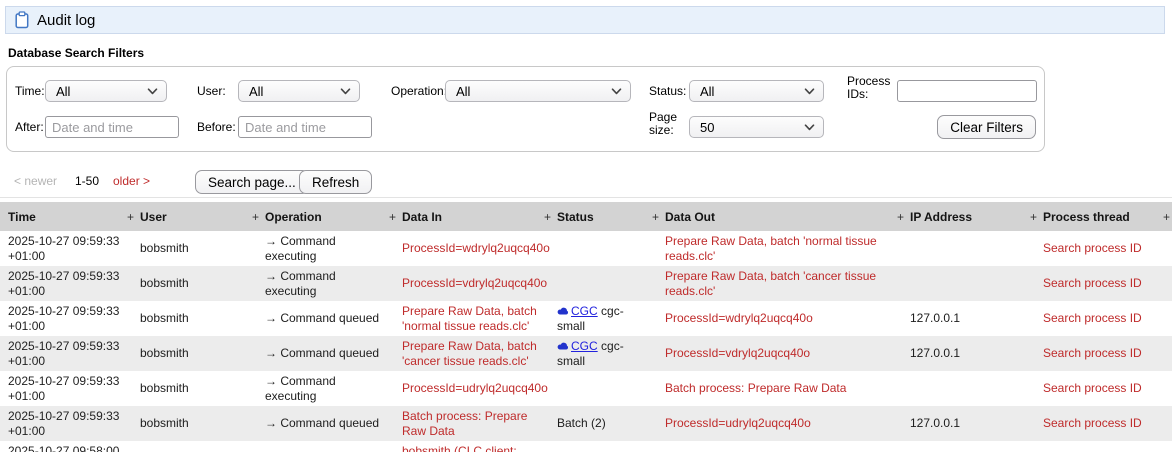  I want to click on col-header-time: Time, so click(65, 216).